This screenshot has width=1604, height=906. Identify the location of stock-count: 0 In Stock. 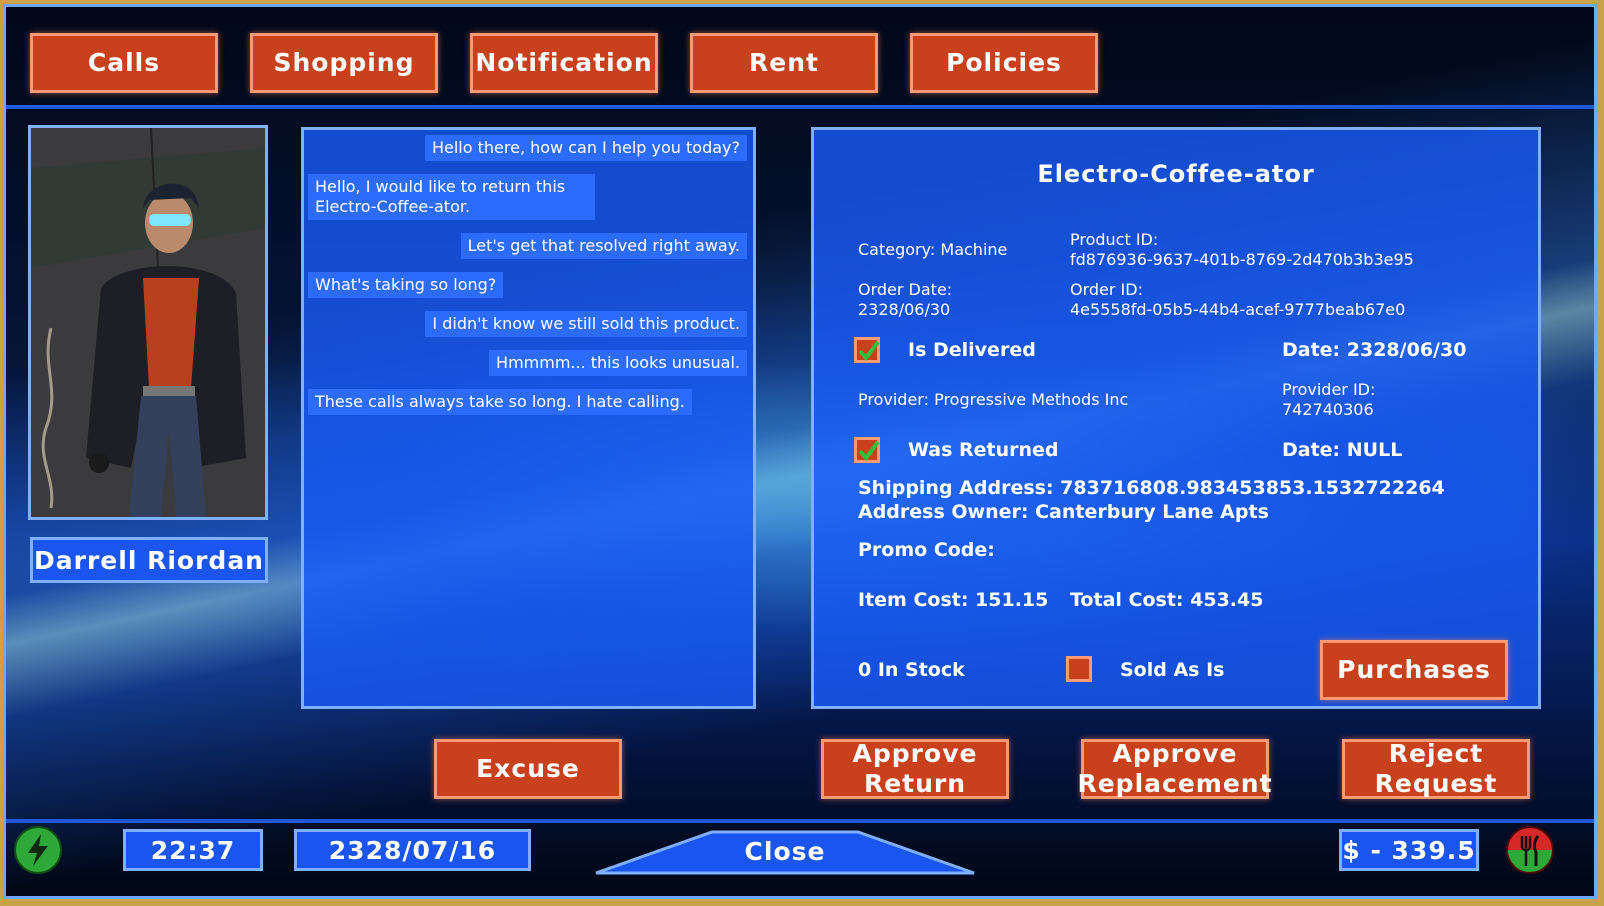
(911, 670).